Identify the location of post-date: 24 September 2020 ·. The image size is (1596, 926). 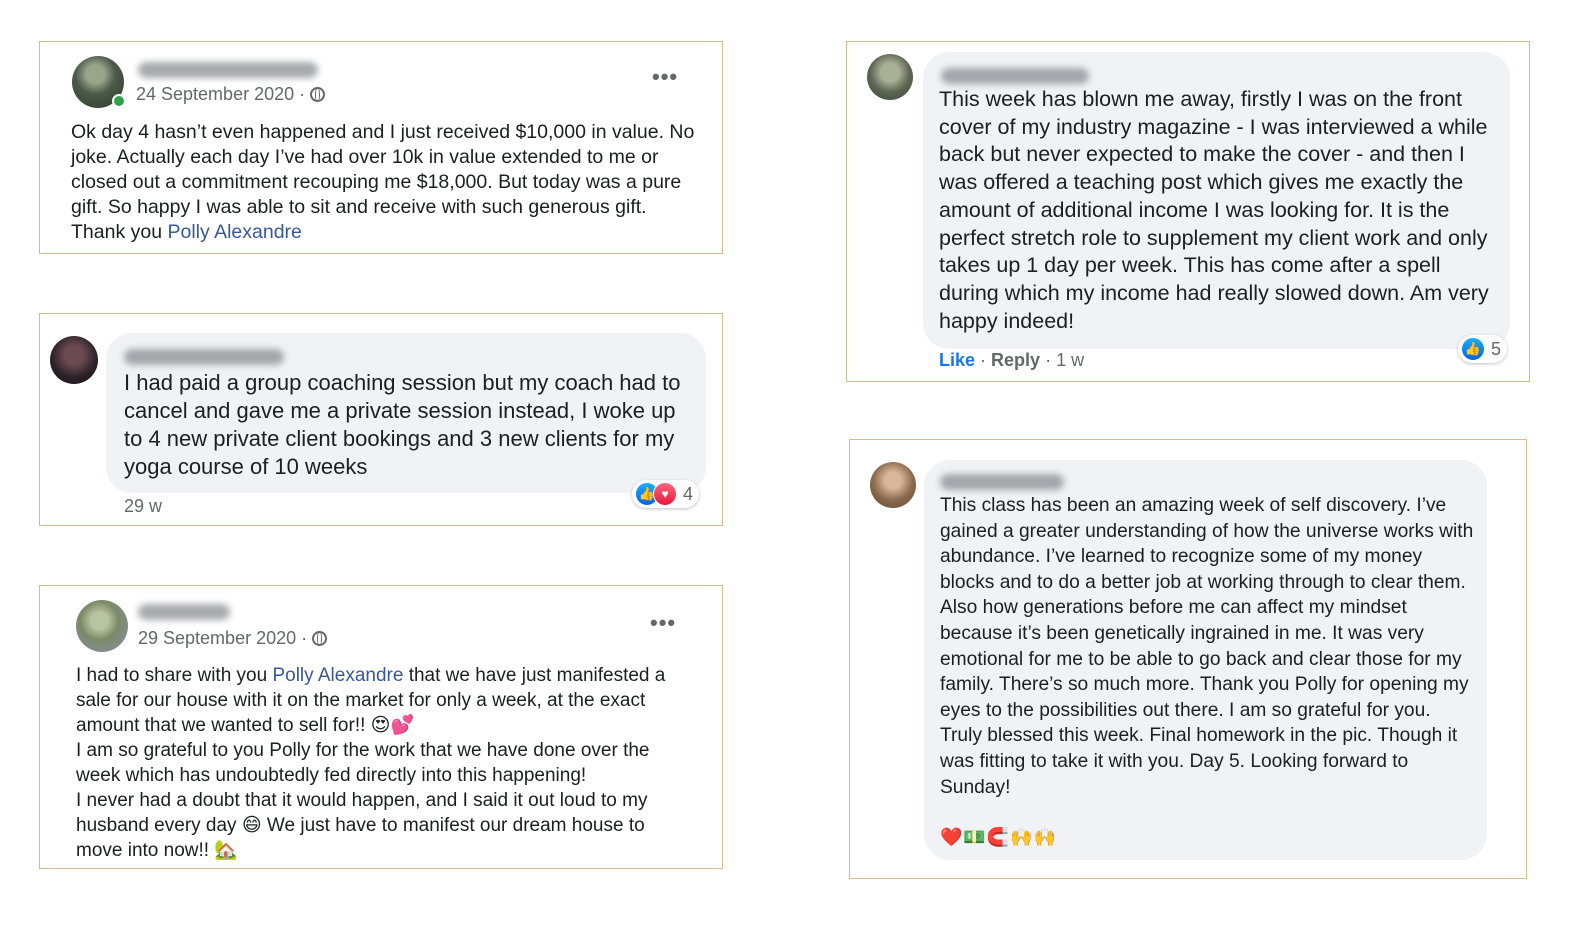
(231, 94).